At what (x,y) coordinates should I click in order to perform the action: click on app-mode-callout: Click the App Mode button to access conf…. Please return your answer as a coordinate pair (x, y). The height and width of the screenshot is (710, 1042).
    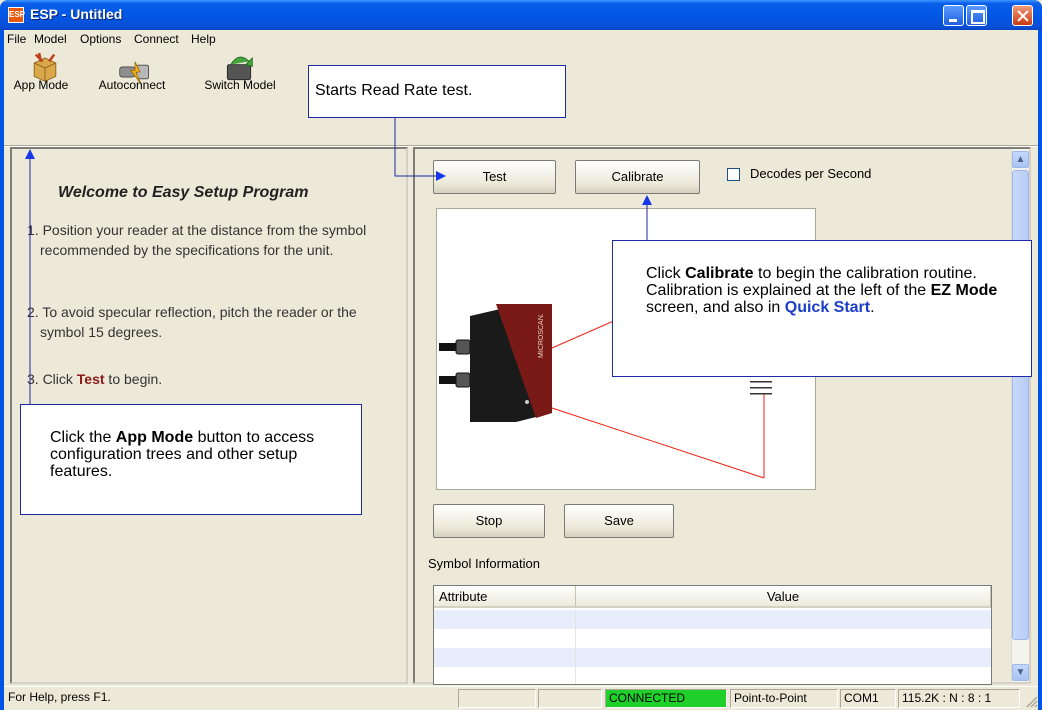
    Looking at the image, I should click on (191, 459).